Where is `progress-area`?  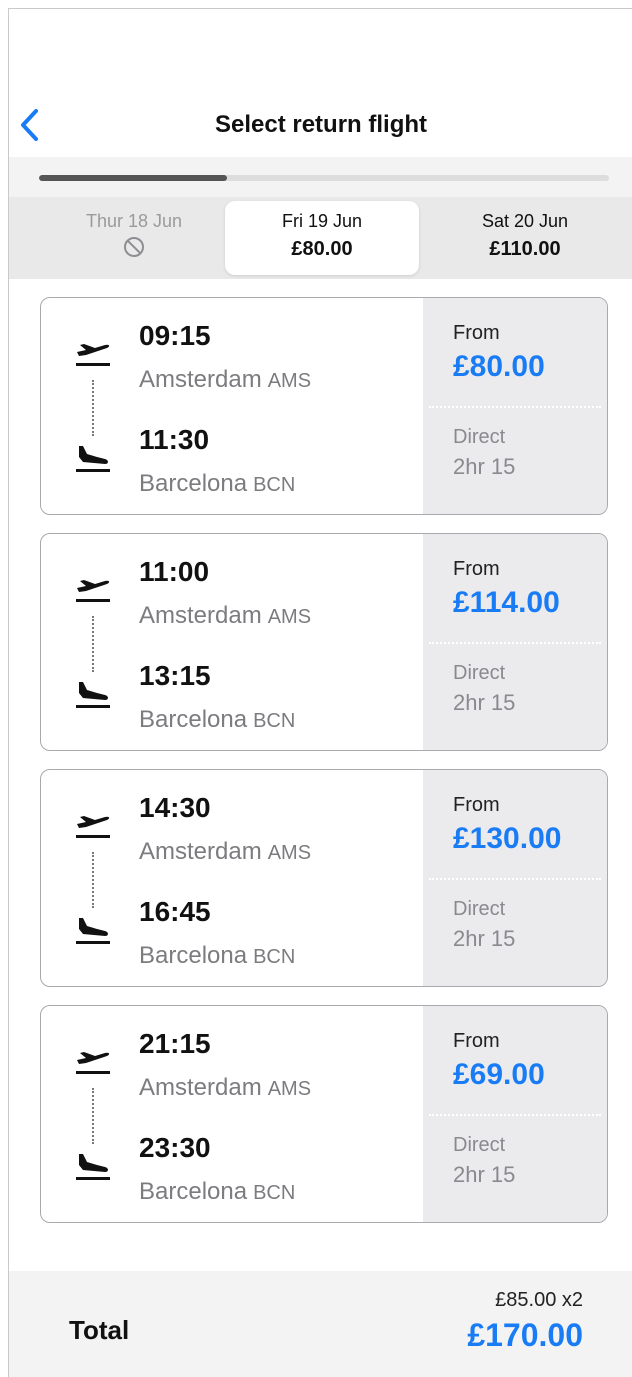
progress-area is located at coordinates (320, 177).